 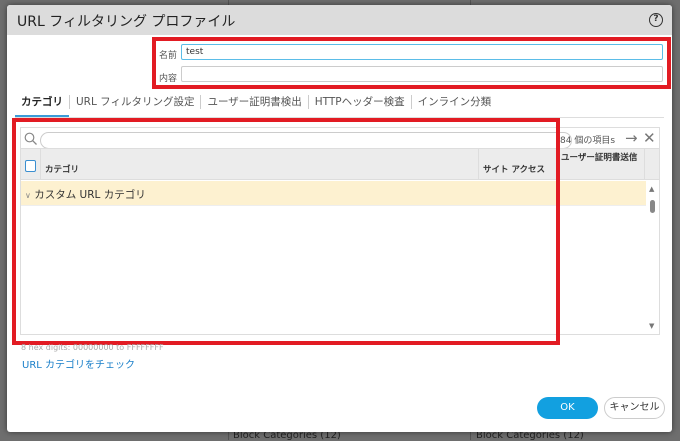 I want to click on vertical-scrollbar: ▲ ▼, so click(x=652, y=257).